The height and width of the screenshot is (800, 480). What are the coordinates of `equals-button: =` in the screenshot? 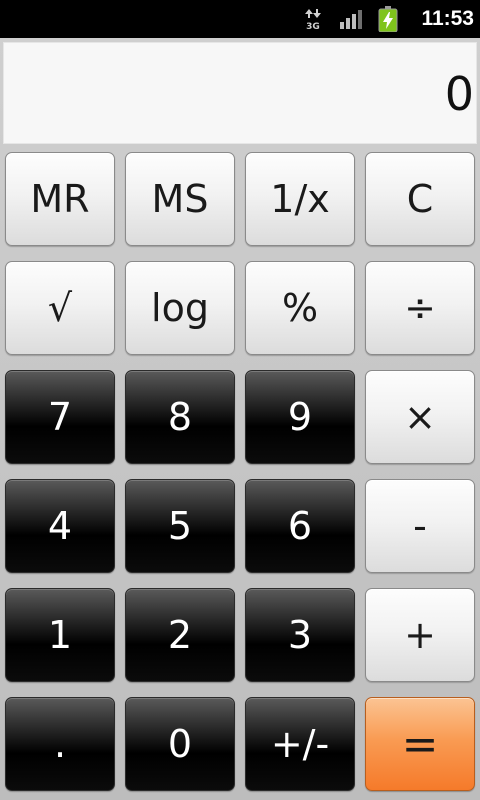 It's located at (420, 744).